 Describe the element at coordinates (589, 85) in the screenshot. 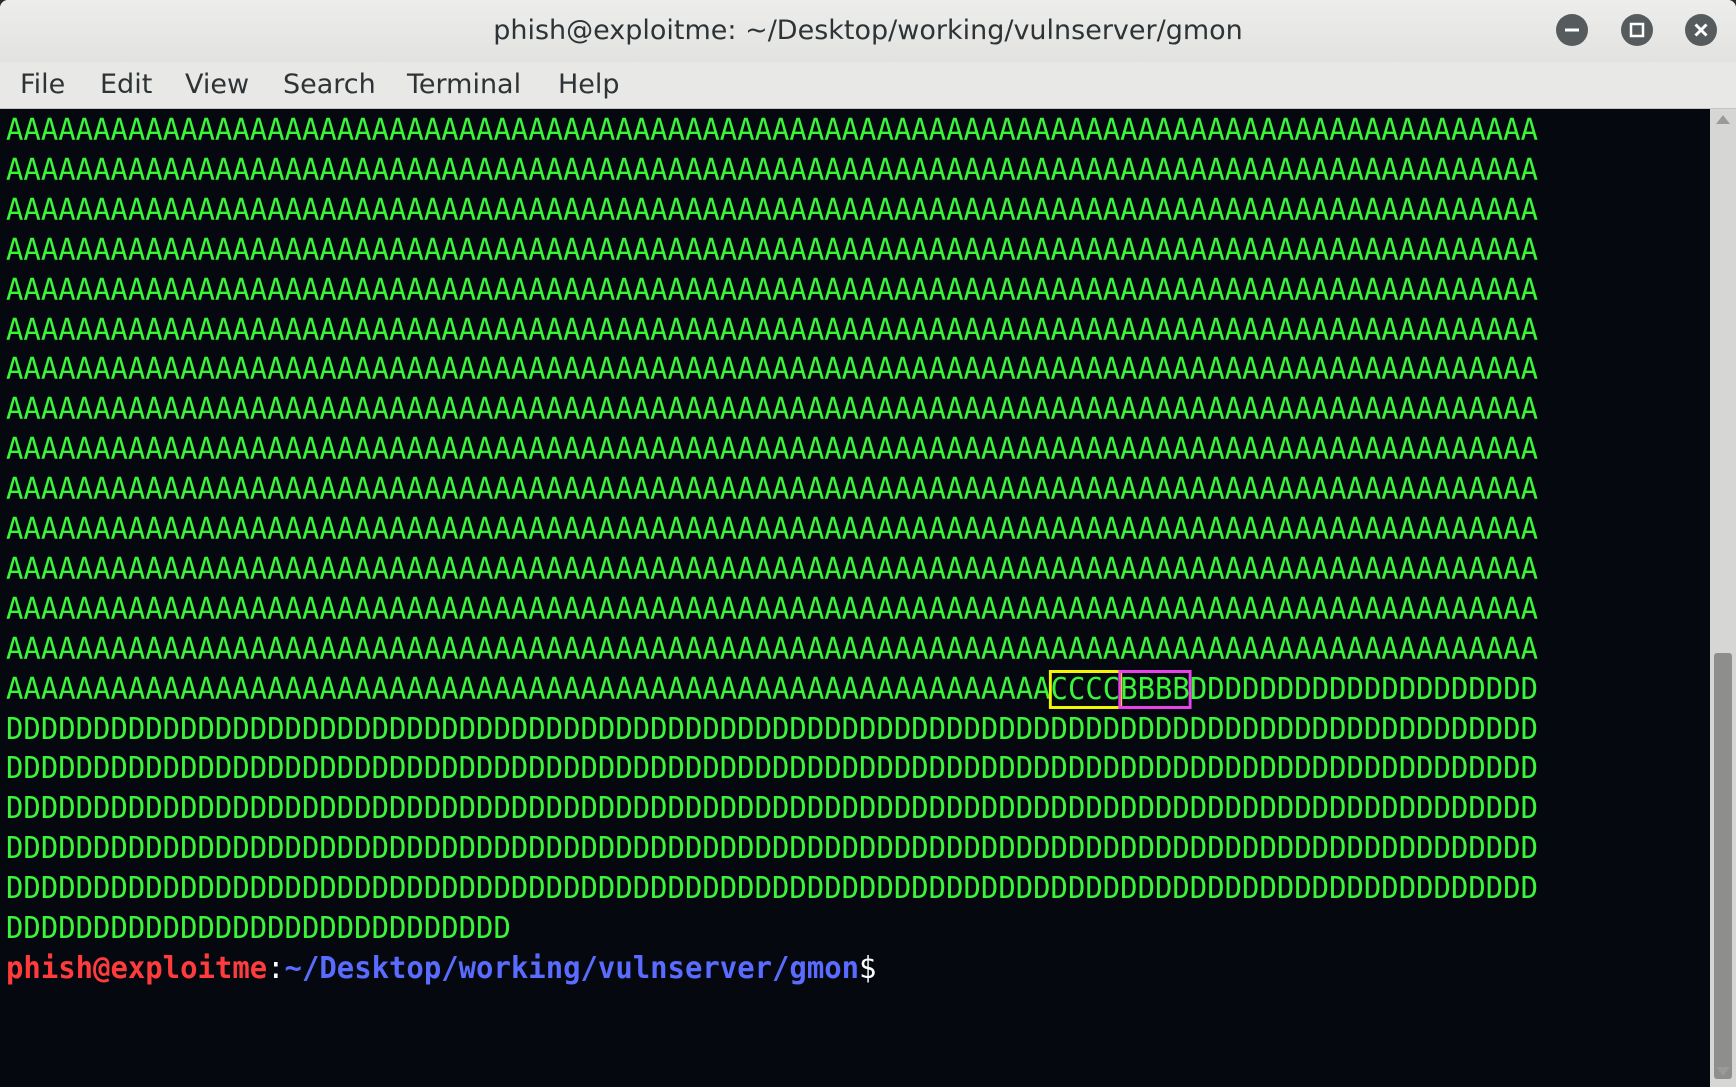

I see `menu-help: Help` at that location.